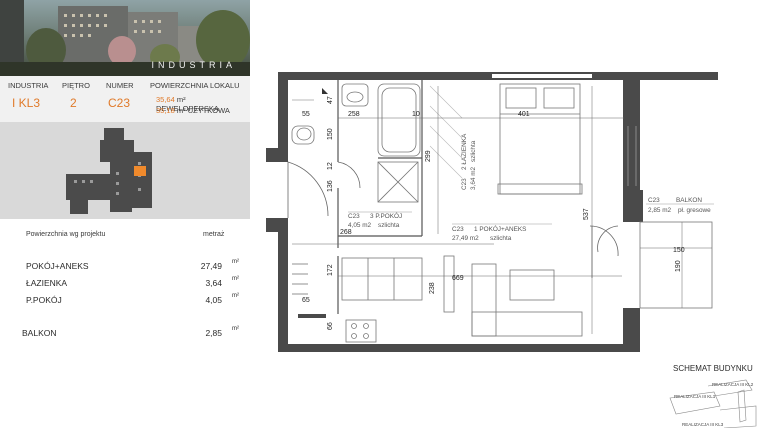 This screenshot has width=760, height=433. I want to click on room-label-pokoj-aneks: C23 1 POKÓJ+ANEKS 27,49 m2 szlichta, so click(502, 232).